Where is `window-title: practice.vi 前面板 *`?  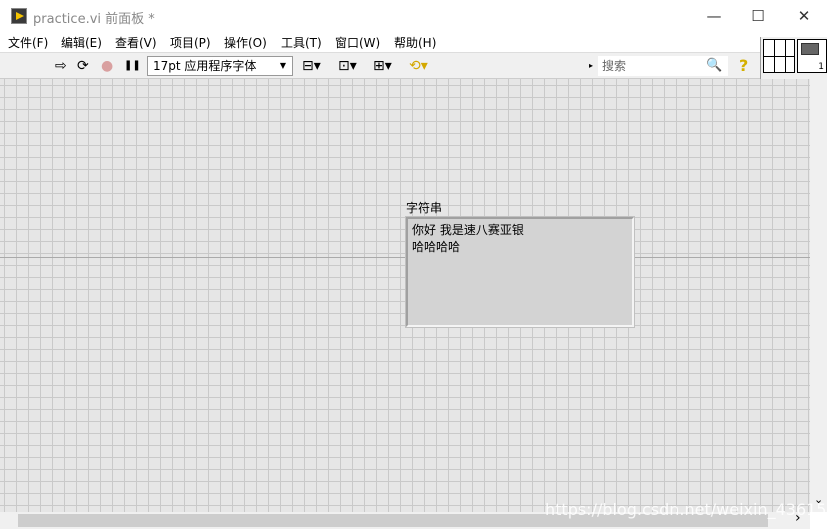
window-title: practice.vi 前面板 * is located at coordinates (94, 19).